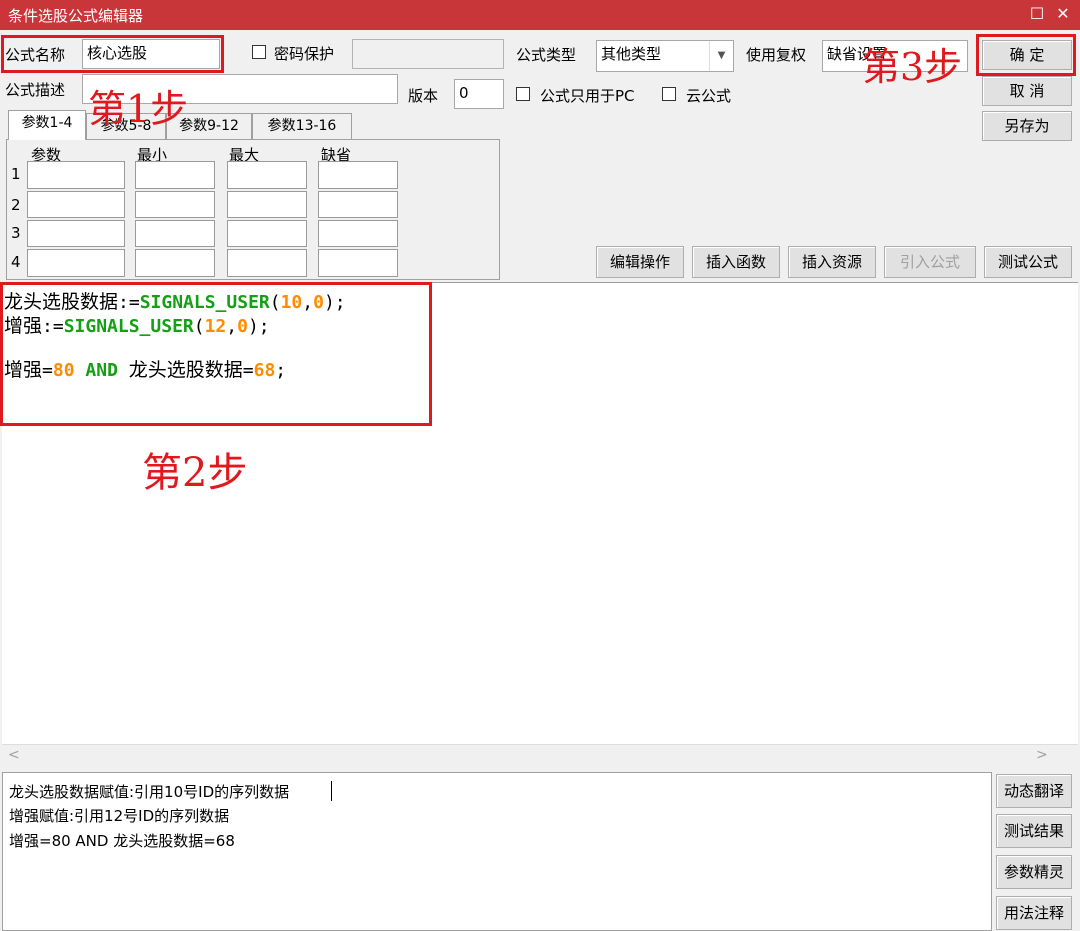  Describe the element at coordinates (1034, 872) in the screenshot. I see `param-wizard-button: 参数精灵` at that location.